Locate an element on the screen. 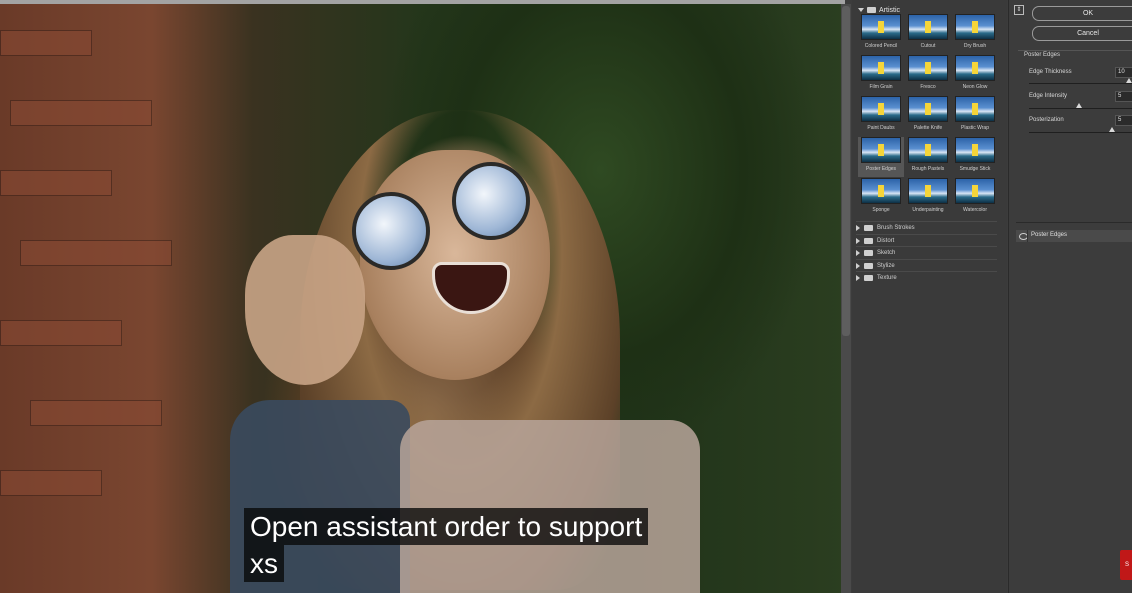 This screenshot has height=593, width=1132. category-distort: Distort is located at coordinates (926, 240).